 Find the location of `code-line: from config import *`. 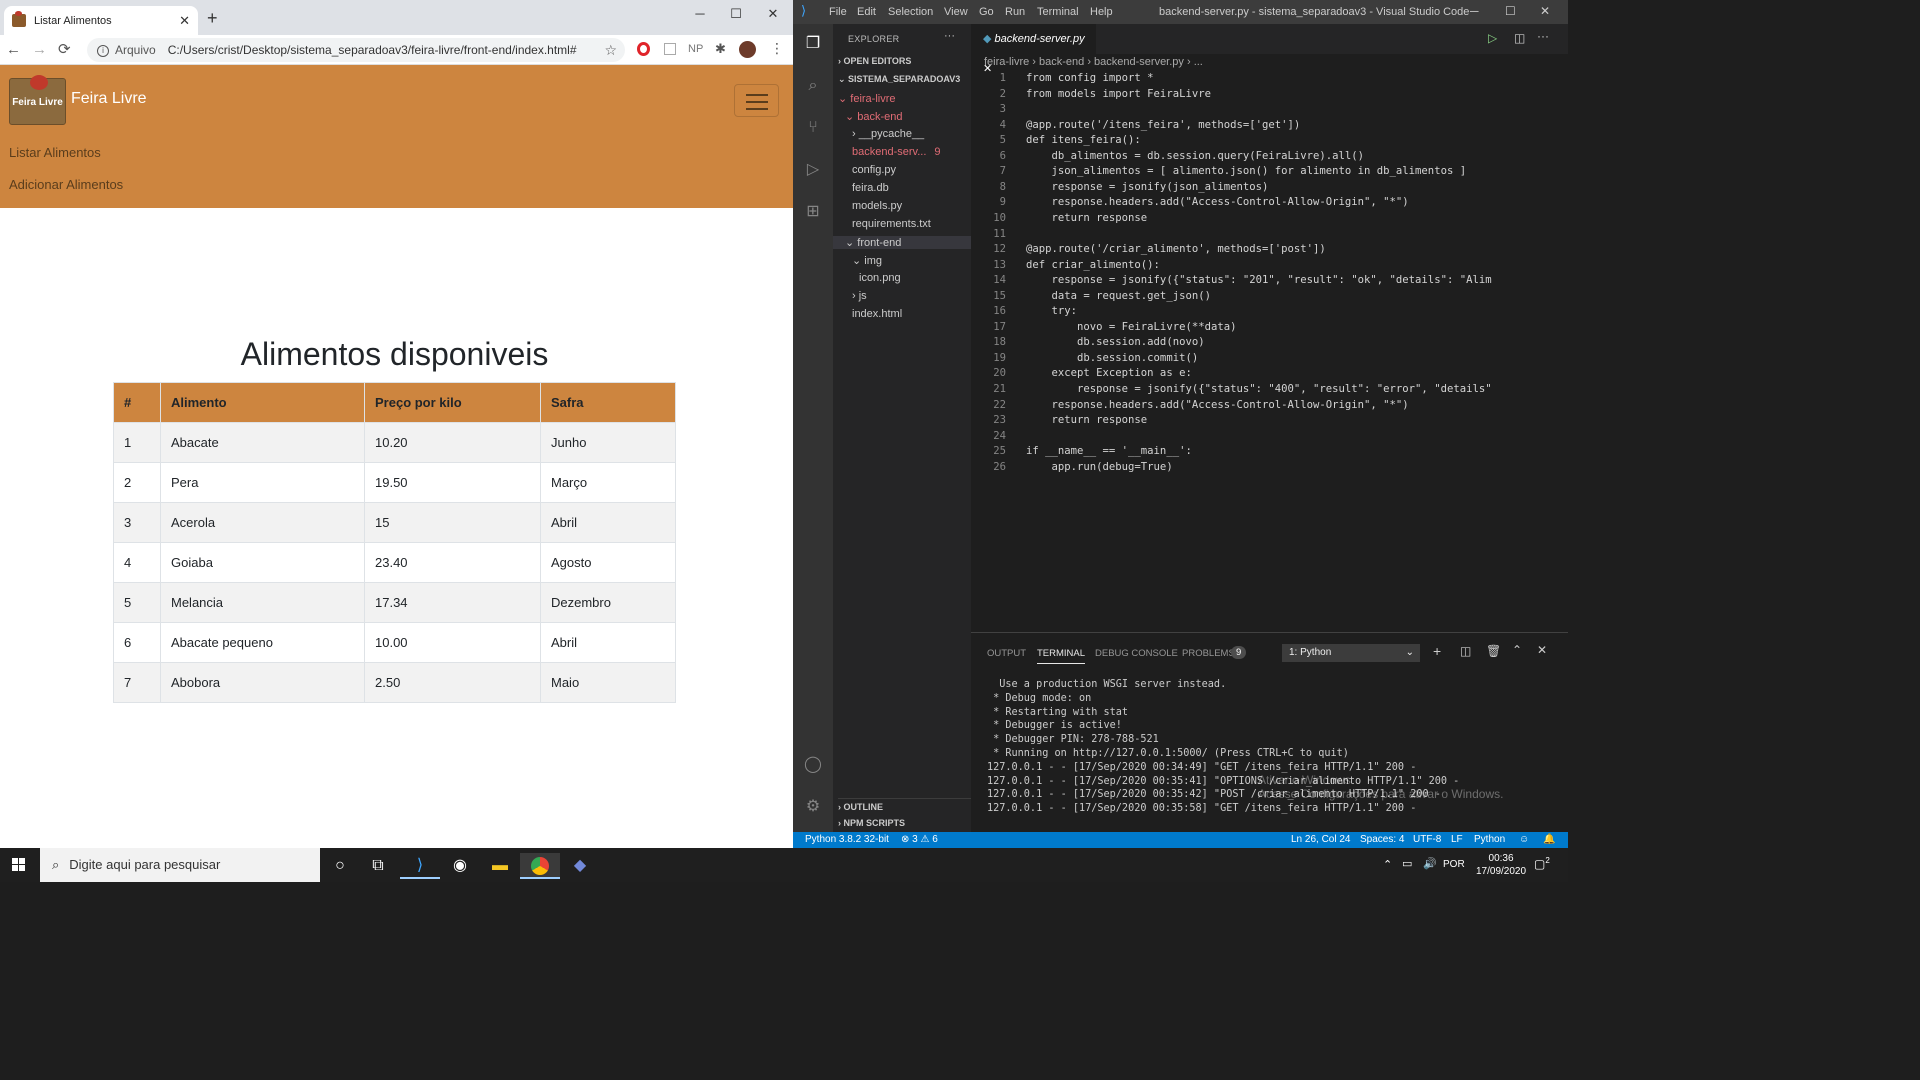

code-line: from config import * is located at coordinates (1090, 79).